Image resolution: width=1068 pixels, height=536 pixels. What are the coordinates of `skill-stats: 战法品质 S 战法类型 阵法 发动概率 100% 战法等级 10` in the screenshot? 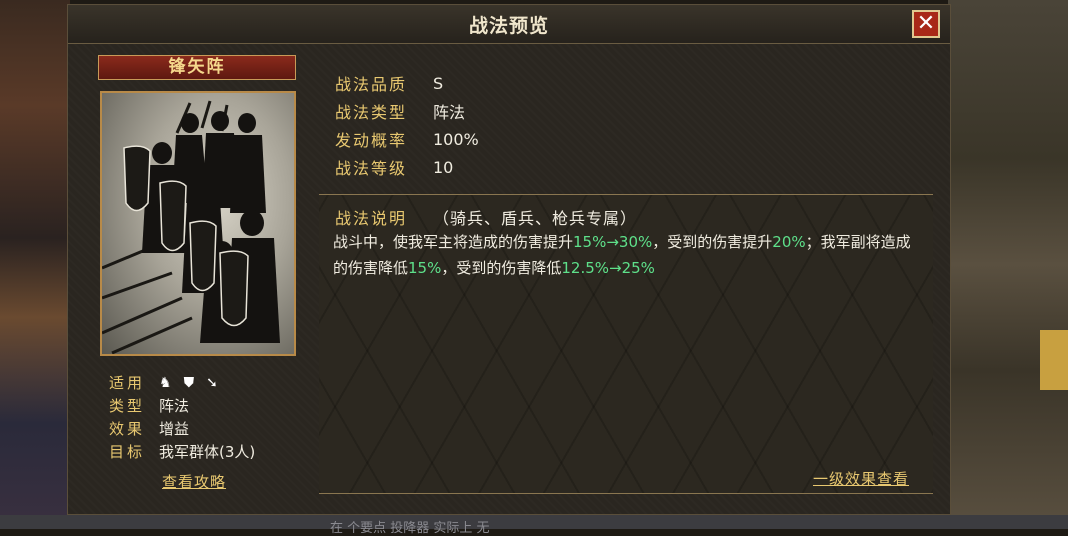 It's located at (407, 125).